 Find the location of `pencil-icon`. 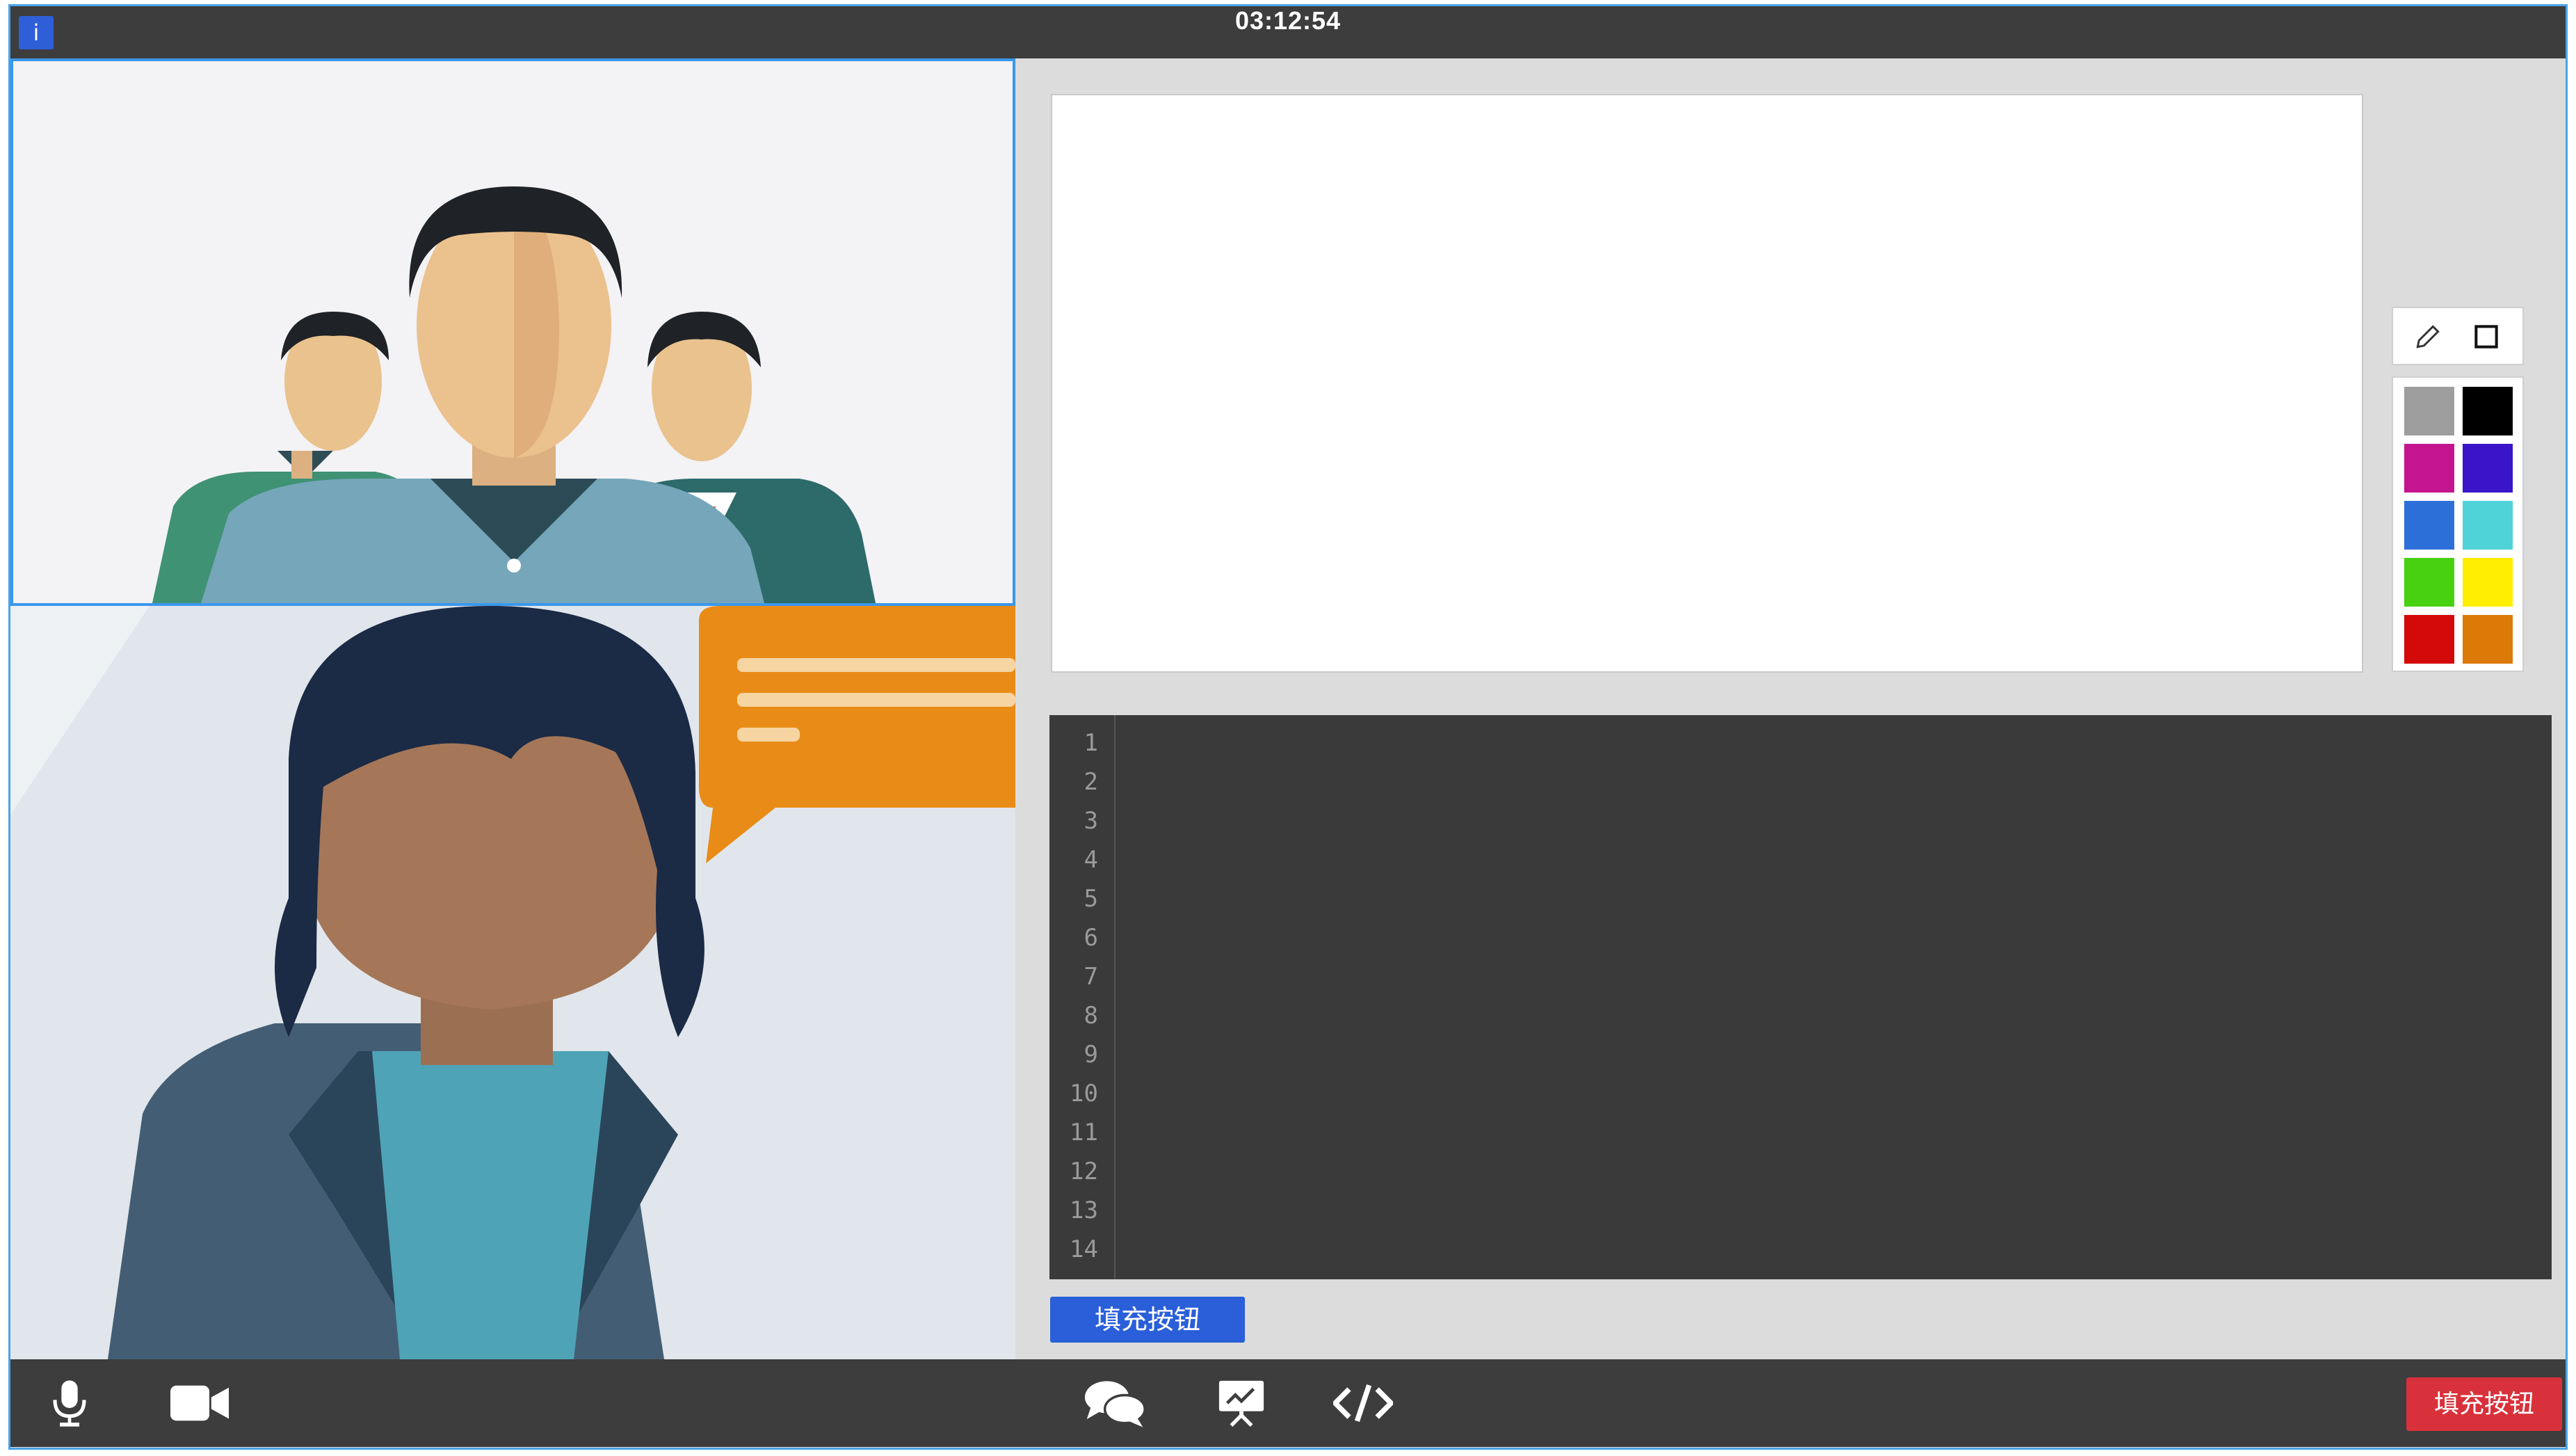

pencil-icon is located at coordinates (2427, 336).